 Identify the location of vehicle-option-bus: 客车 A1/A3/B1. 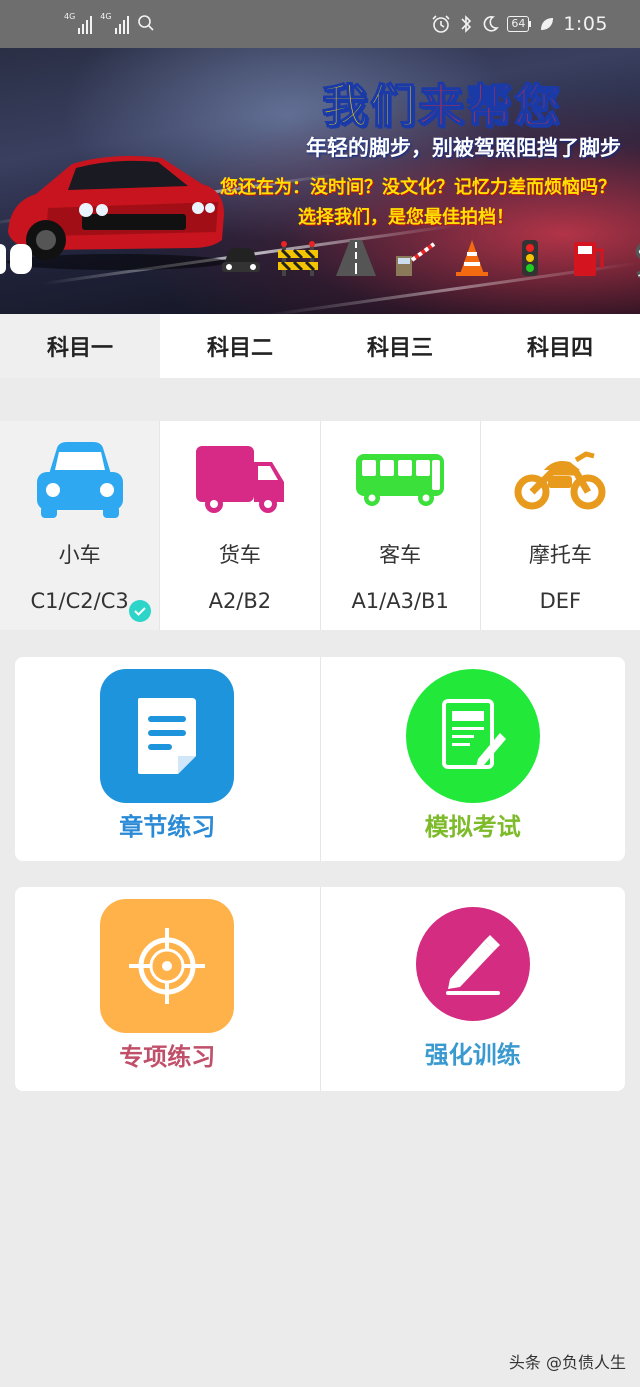
(401, 525).